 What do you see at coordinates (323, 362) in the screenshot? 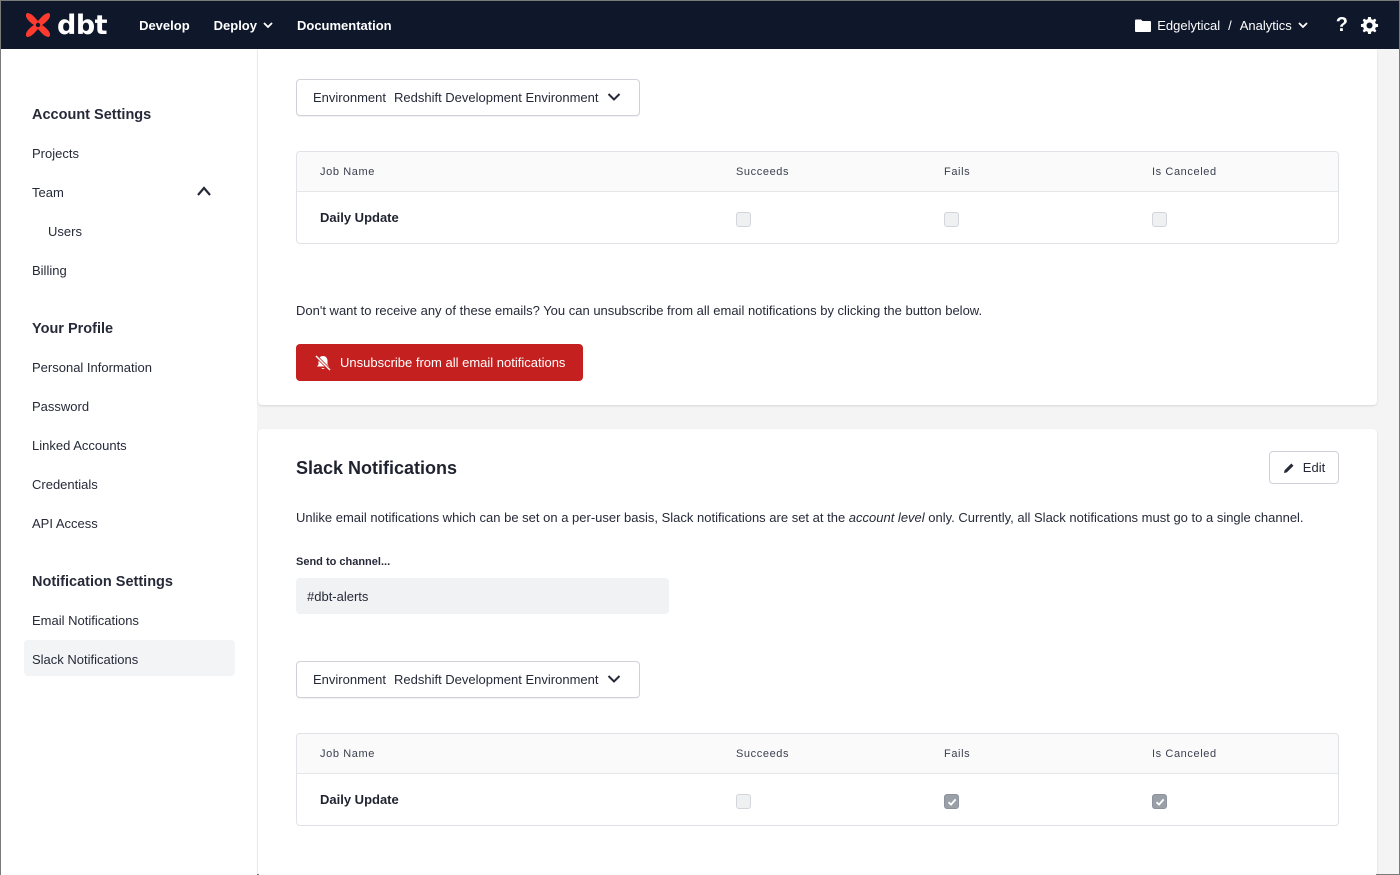
I see `bell-off-icon` at bounding box center [323, 362].